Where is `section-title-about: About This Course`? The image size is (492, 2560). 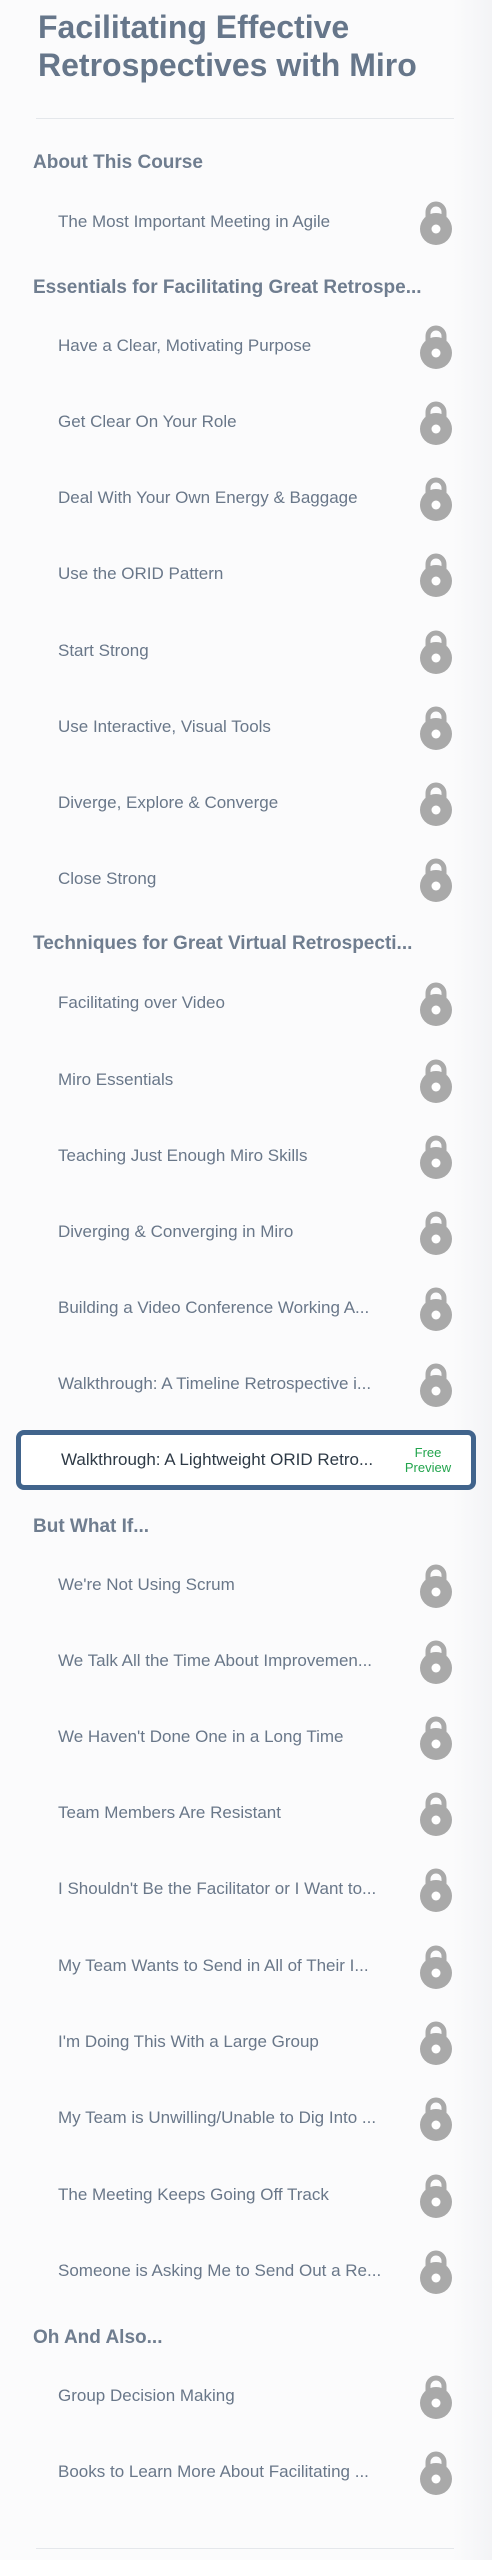 section-title-about: About This Course is located at coordinates (118, 162).